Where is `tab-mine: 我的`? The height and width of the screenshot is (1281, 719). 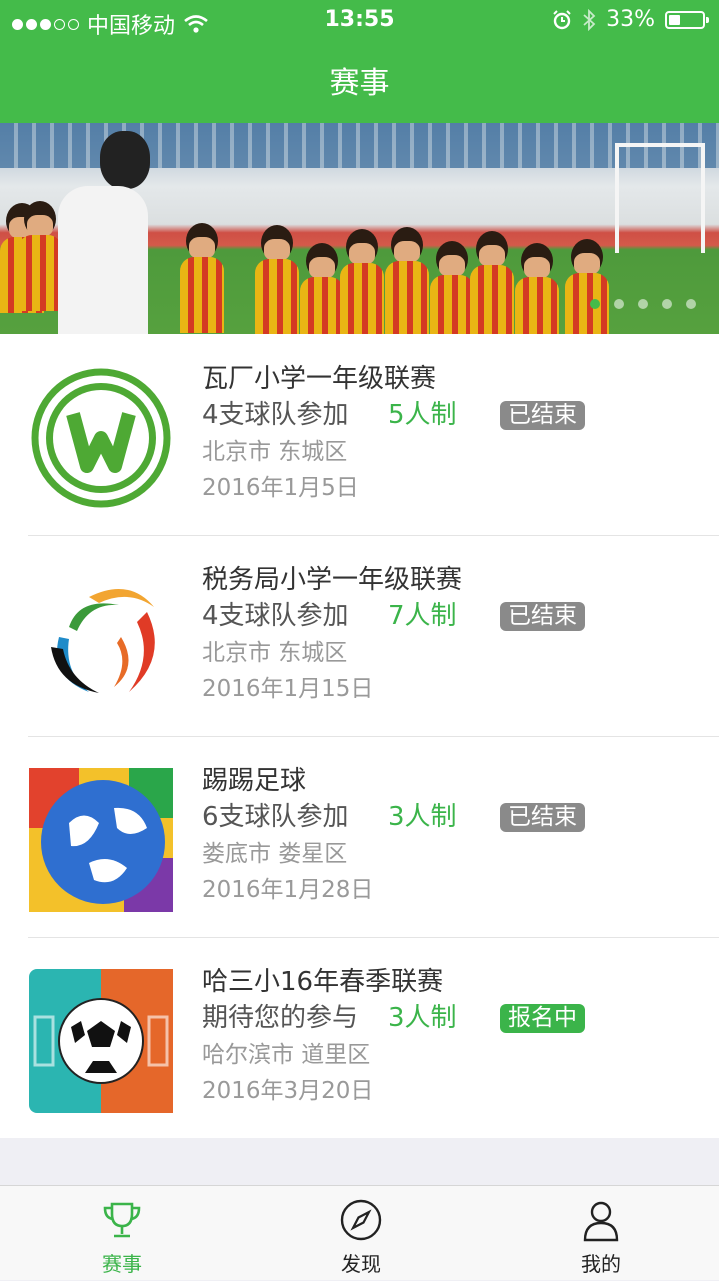
tab-mine: 我的 is located at coordinates (601, 1233).